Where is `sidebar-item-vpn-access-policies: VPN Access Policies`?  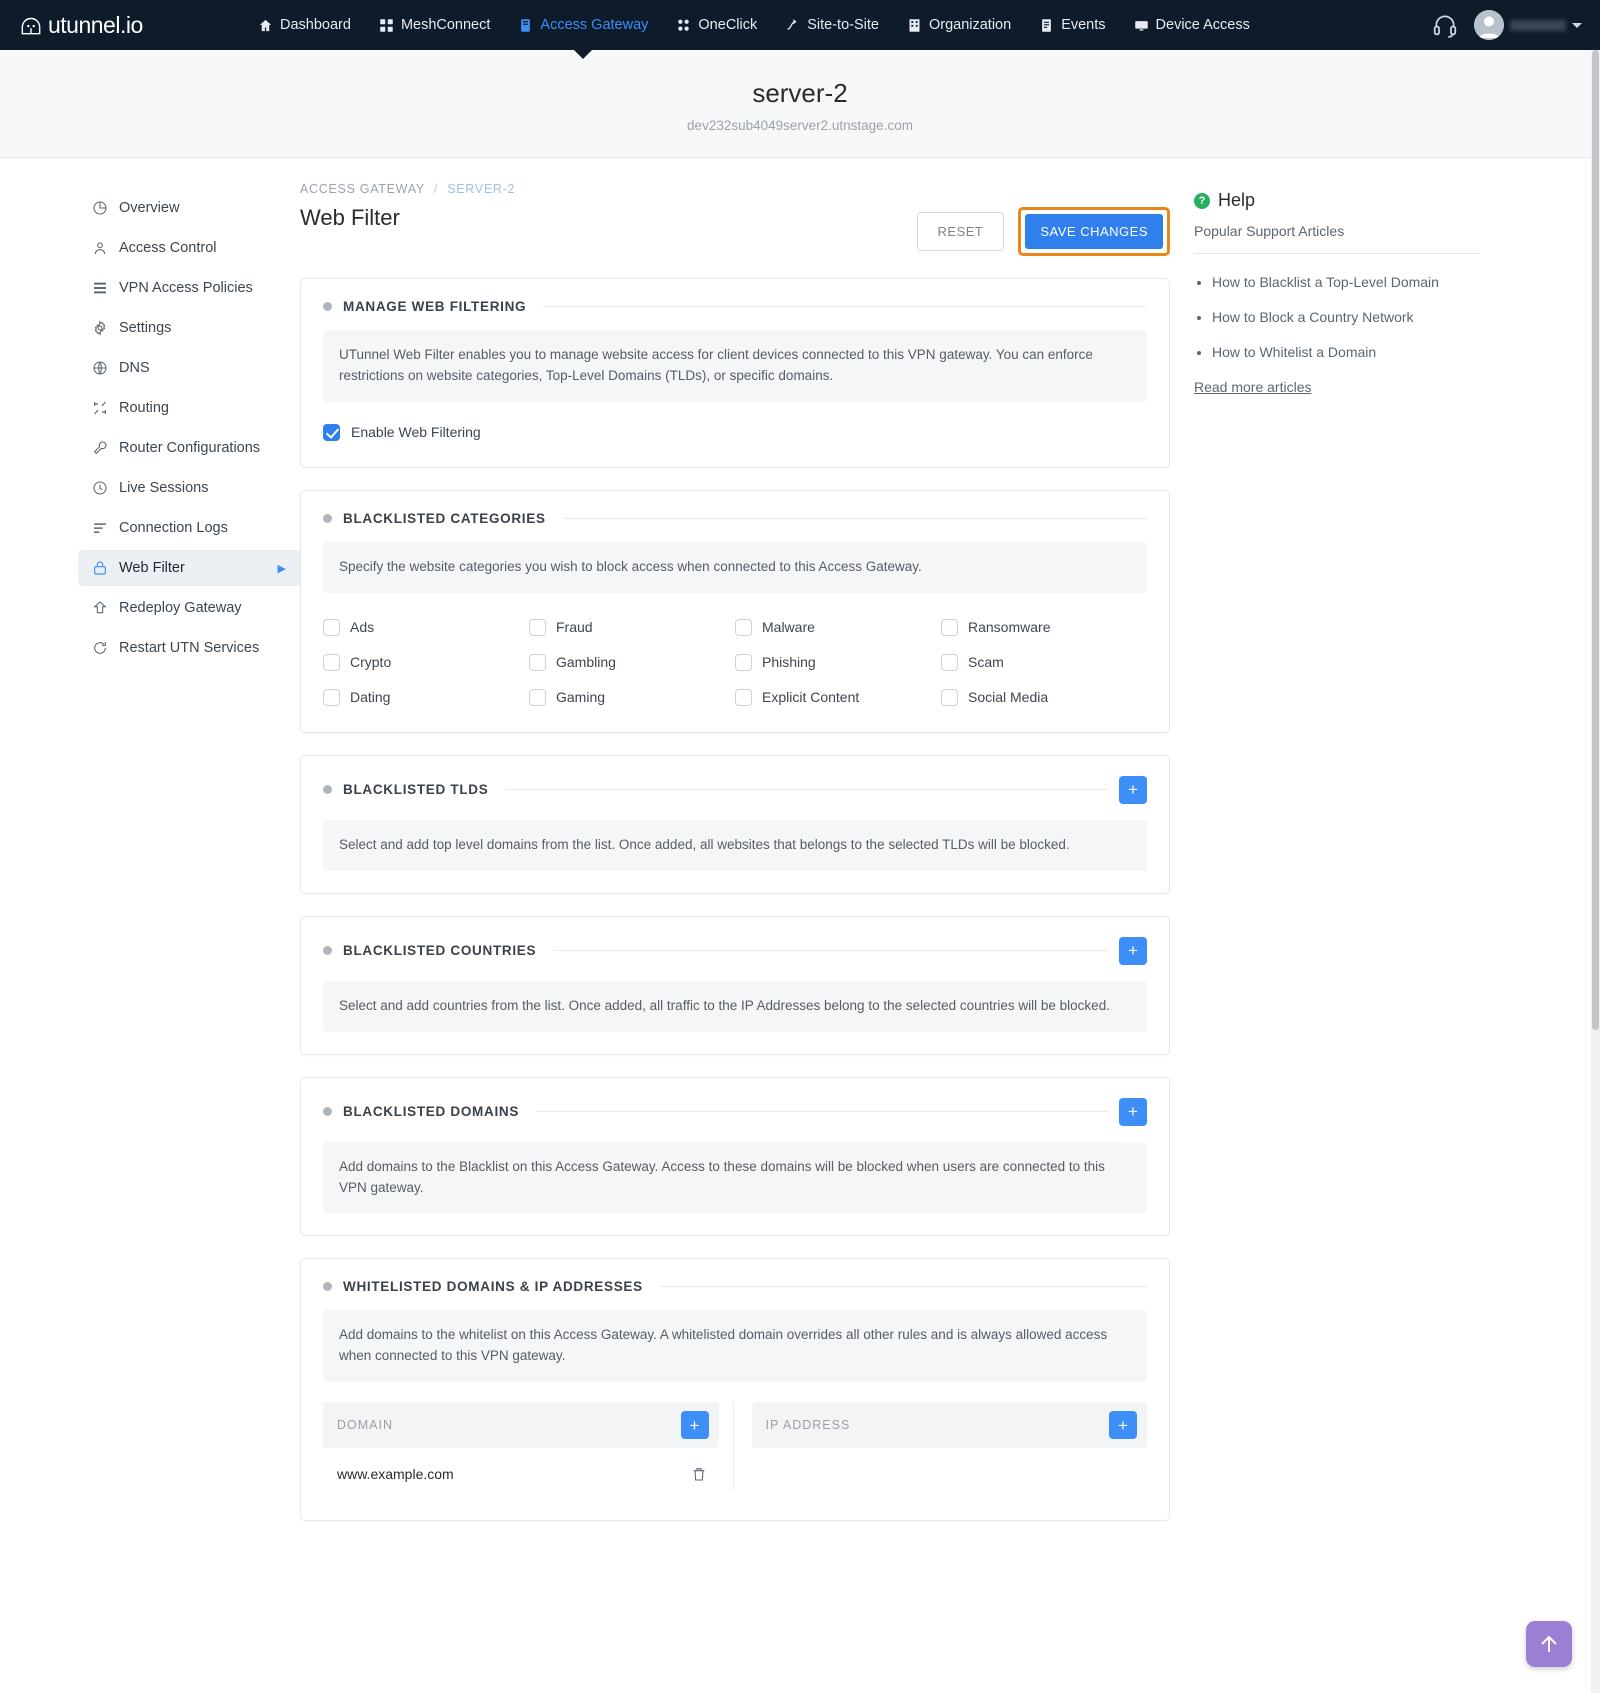
sidebar-item-vpn-access-policies: VPN Access Policies is located at coordinates (189, 288).